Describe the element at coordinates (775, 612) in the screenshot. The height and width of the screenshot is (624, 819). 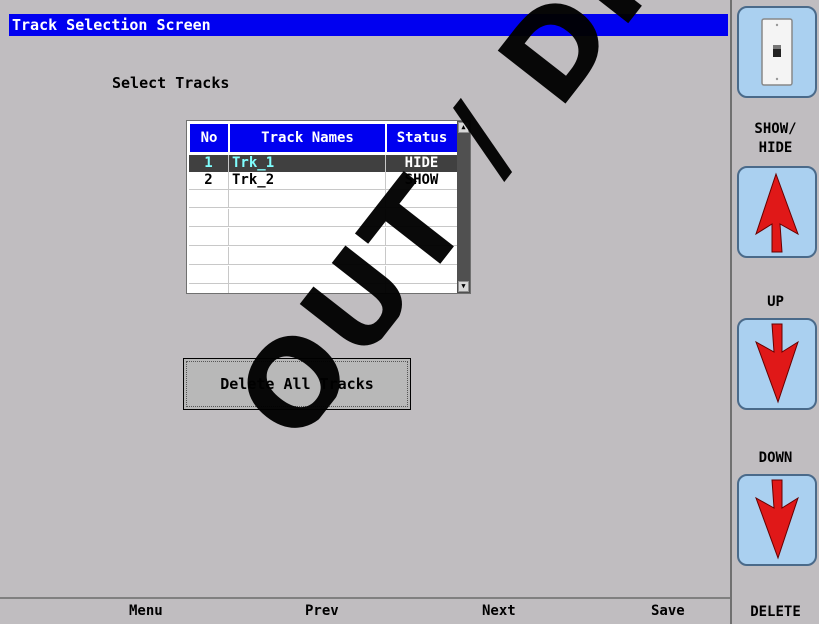
I see `delete-label: DELETE` at that location.